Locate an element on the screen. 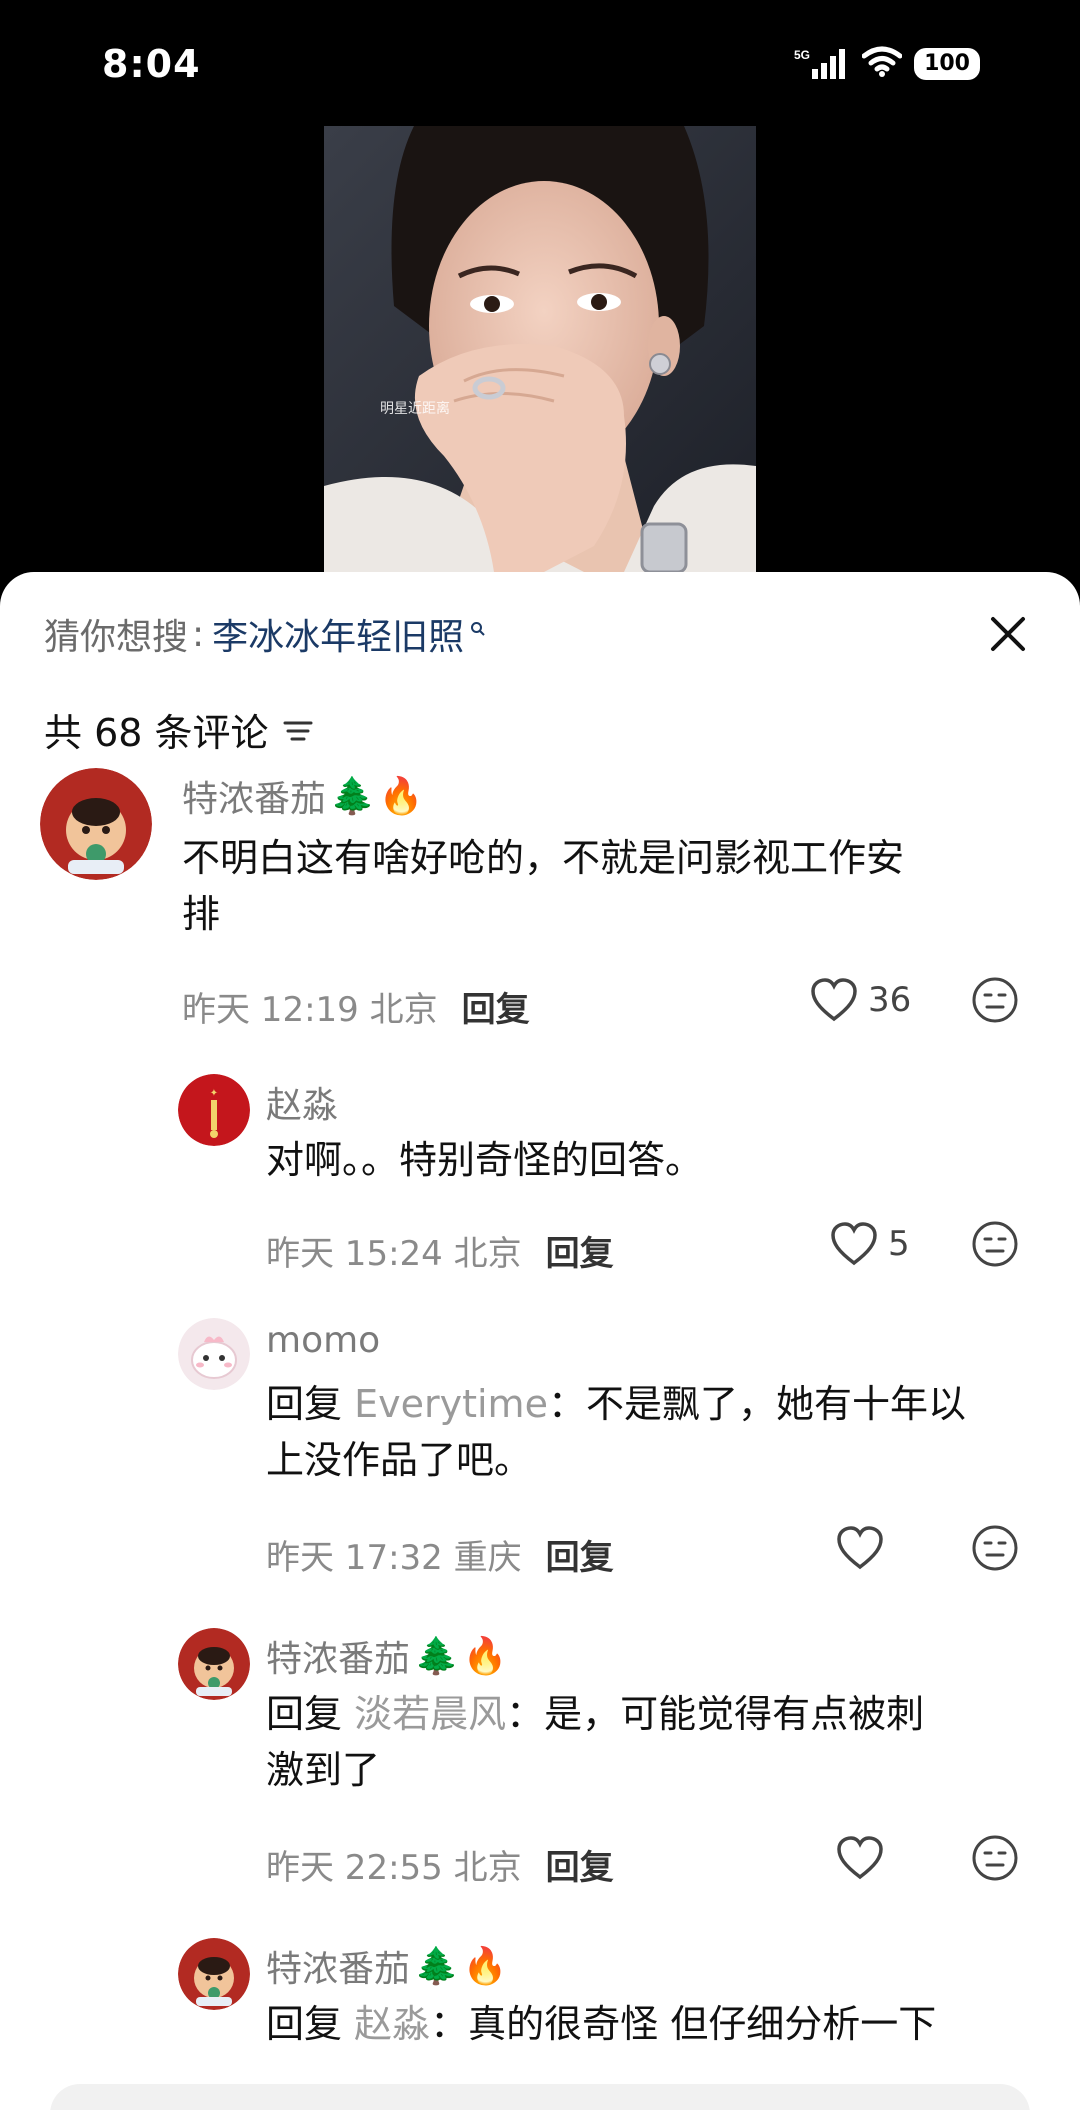 The height and width of the screenshot is (2110, 1080). like-button: 5 is located at coordinates (870, 1244).